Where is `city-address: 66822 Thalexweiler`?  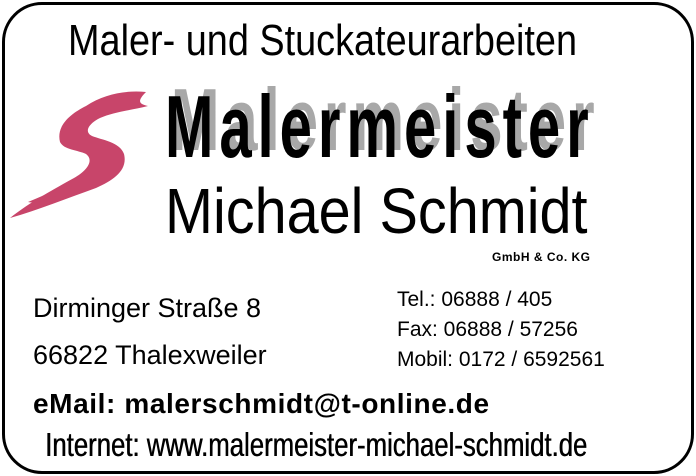 city-address: 66822 Thalexweiler is located at coordinates (150, 355).